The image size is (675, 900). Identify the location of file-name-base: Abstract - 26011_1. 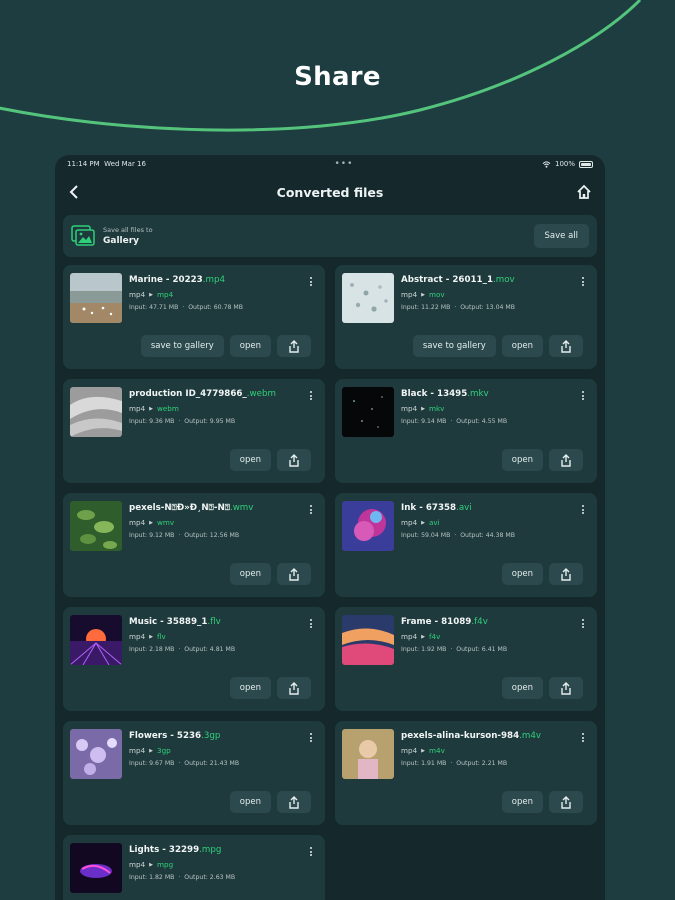
(447, 280).